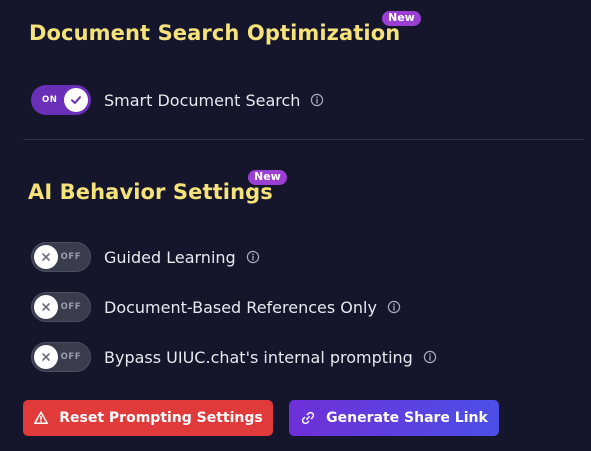 The image size is (591, 451). What do you see at coordinates (202, 100) in the screenshot?
I see `setting-label-smart-document-search: Smart Document Search` at bounding box center [202, 100].